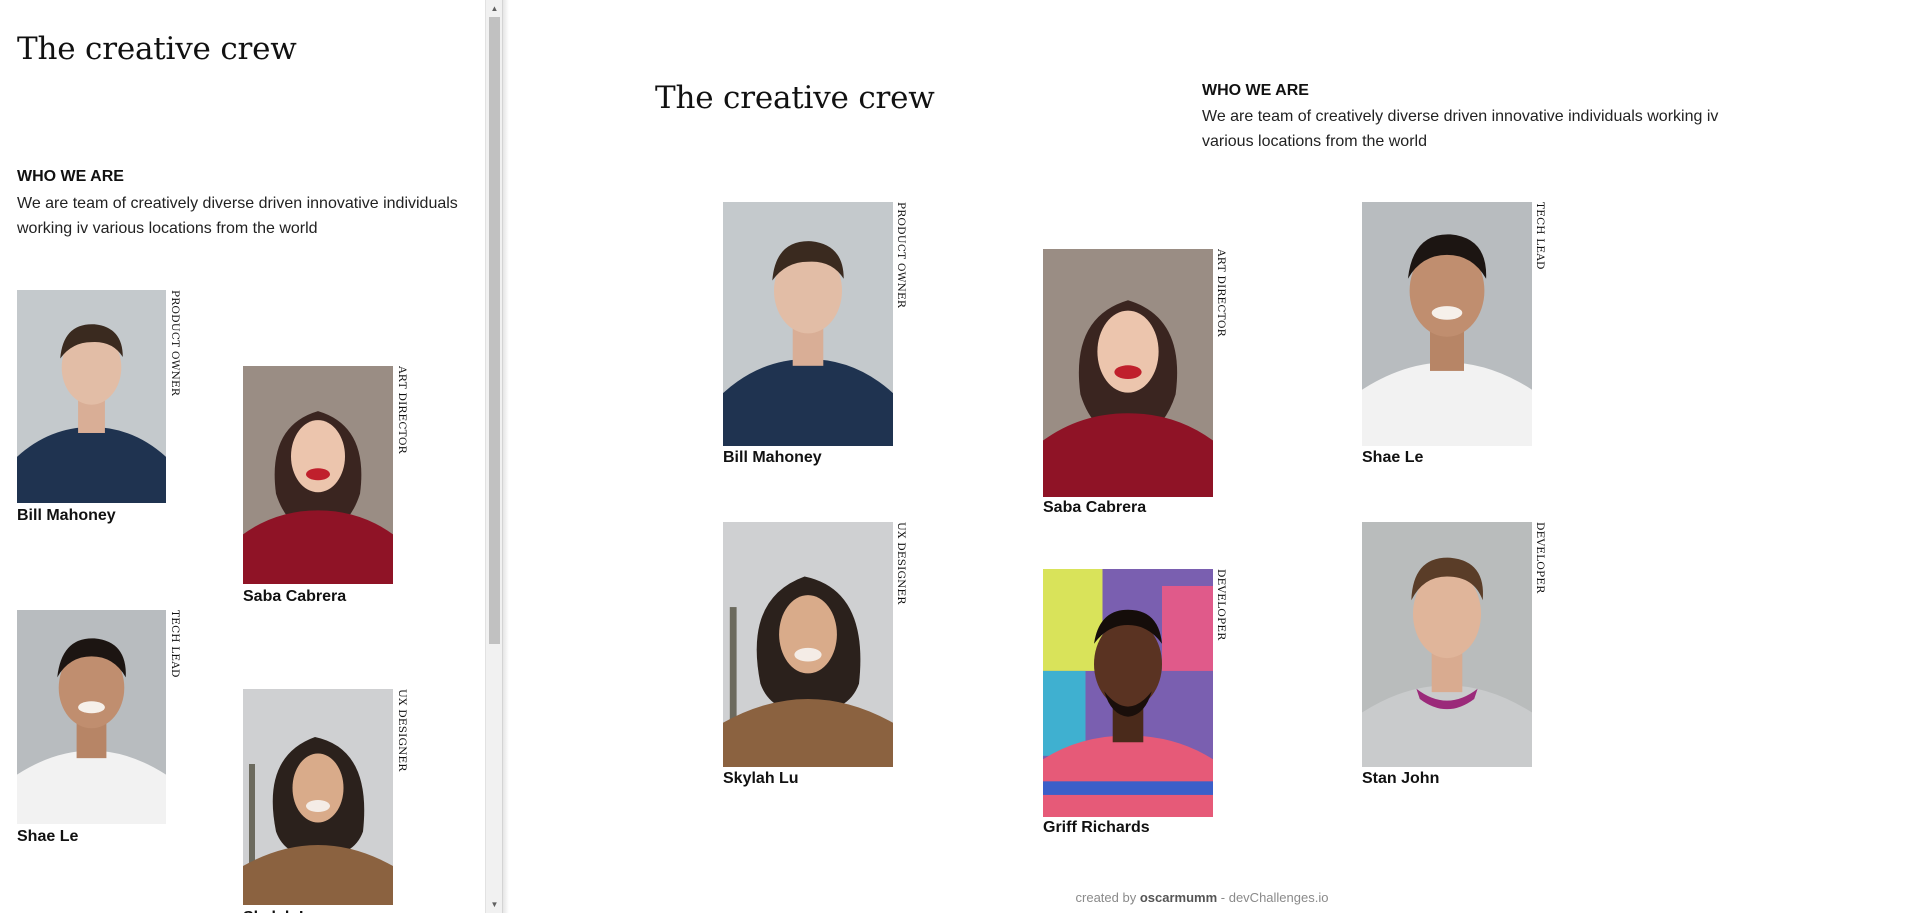 The image size is (1920, 913). I want to click on member-role-shae-le: TECH LEAD, so click(175, 644).